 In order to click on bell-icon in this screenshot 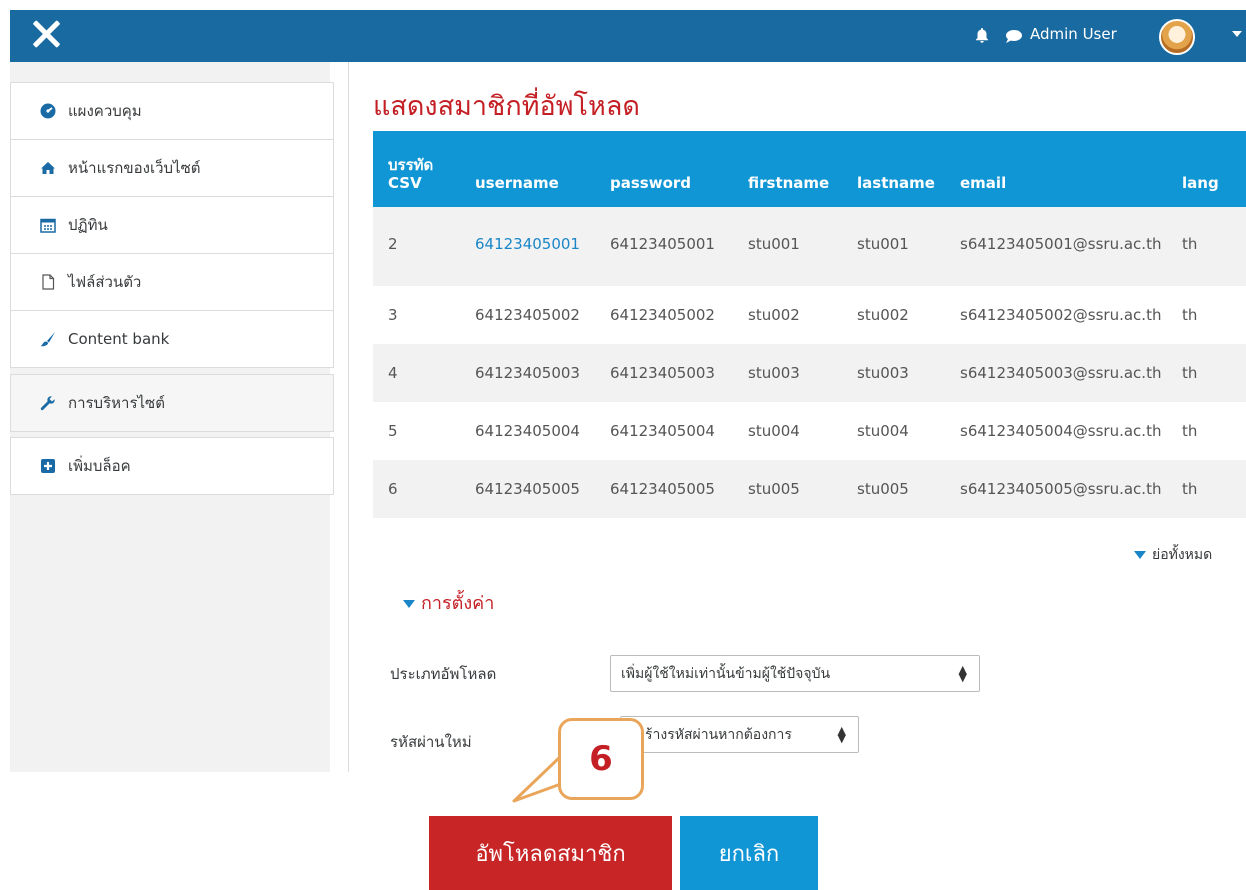, I will do `click(982, 35)`.